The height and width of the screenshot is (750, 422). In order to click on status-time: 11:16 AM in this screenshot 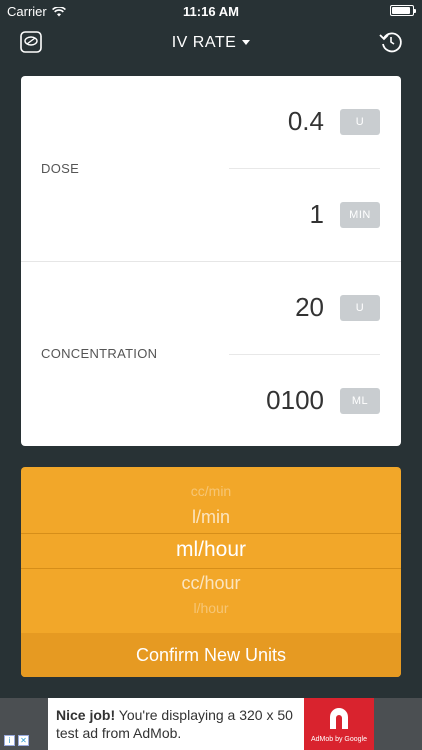, I will do `click(211, 11)`.